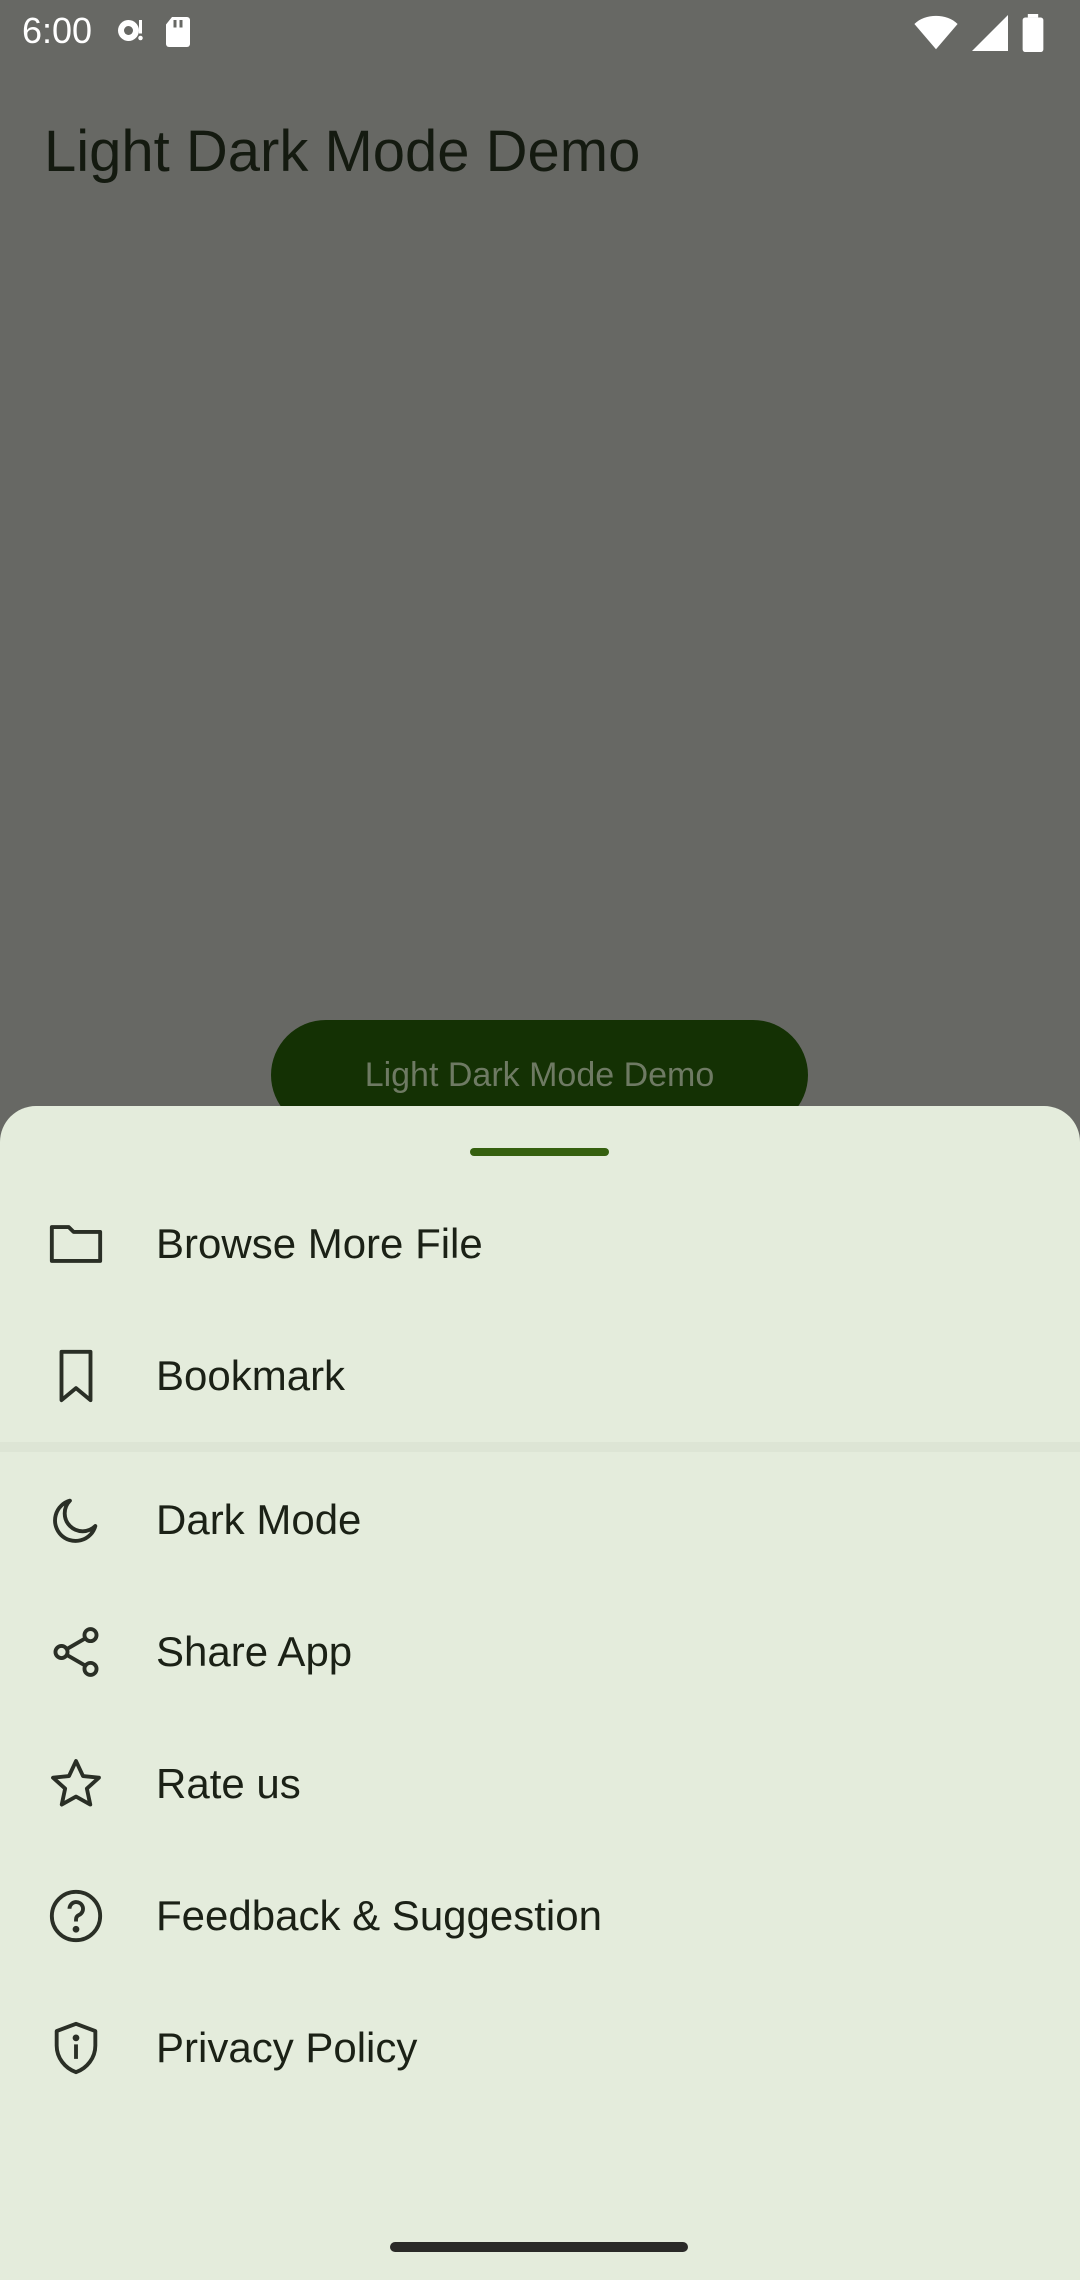 The image size is (1080, 2280). Describe the element at coordinates (540, 2048) in the screenshot. I see `menu-item-privacy-policy: Privacy Policy` at that location.